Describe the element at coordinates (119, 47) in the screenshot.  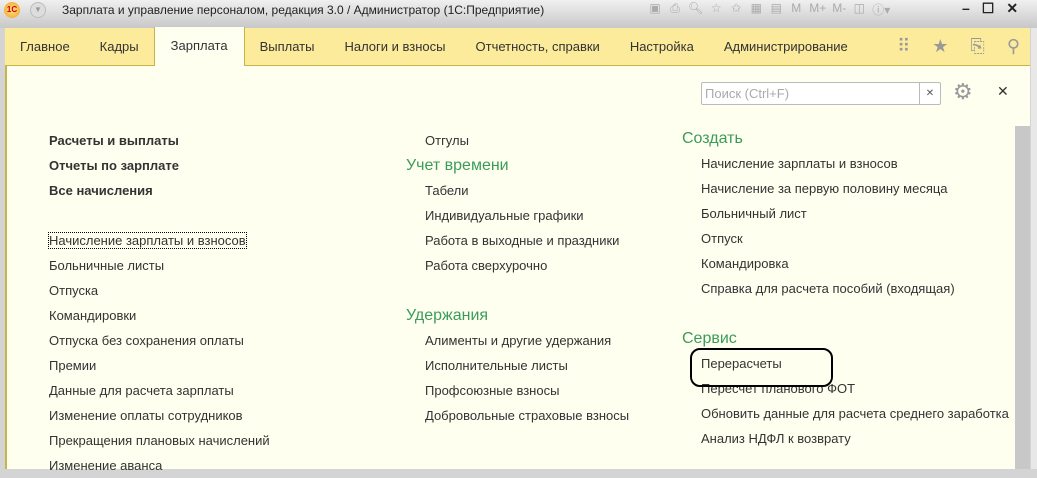
I see `tab-personnel: Кадры` at that location.